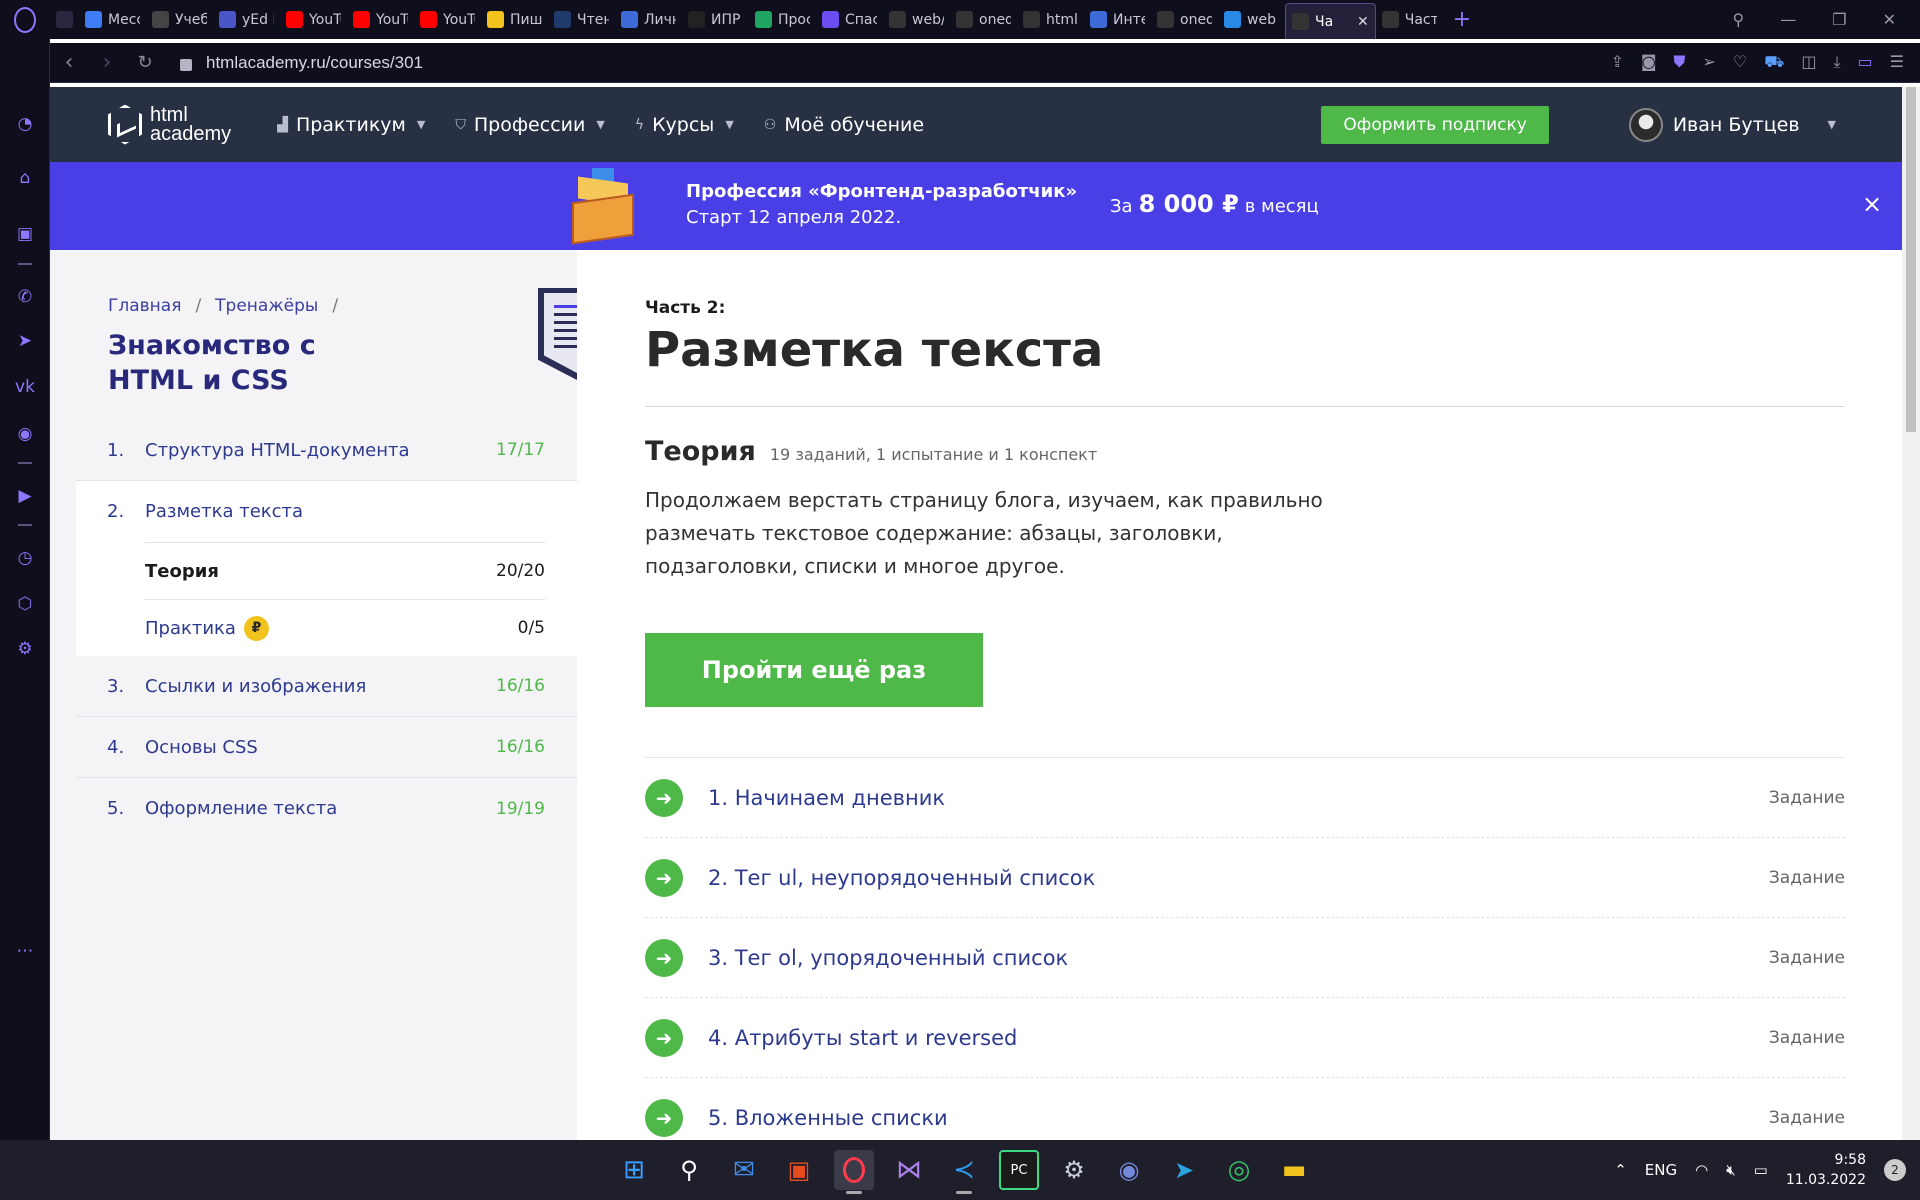 This screenshot has width=1920, height=1200. Describe the element at coordinates (1620, 1170) in the screenshot. I see `chevron-up-icon: ⌃` at that location.